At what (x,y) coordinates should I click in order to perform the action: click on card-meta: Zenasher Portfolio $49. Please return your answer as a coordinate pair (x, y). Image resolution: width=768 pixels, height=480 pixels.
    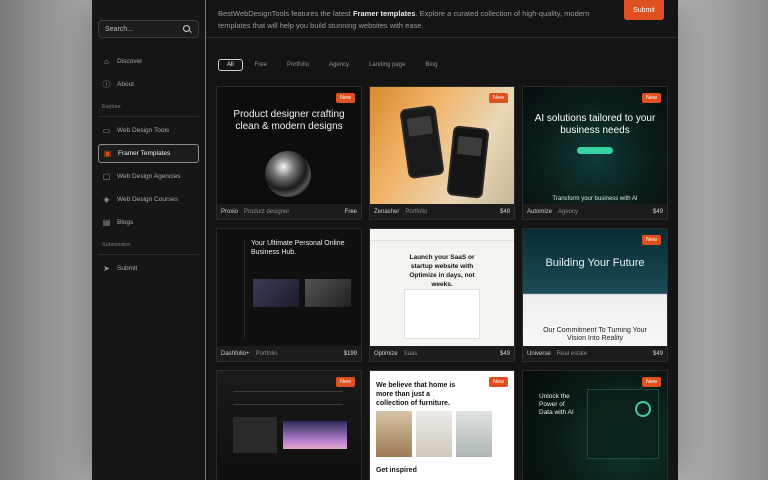
    Looking at the image, I should click on (442, 212).